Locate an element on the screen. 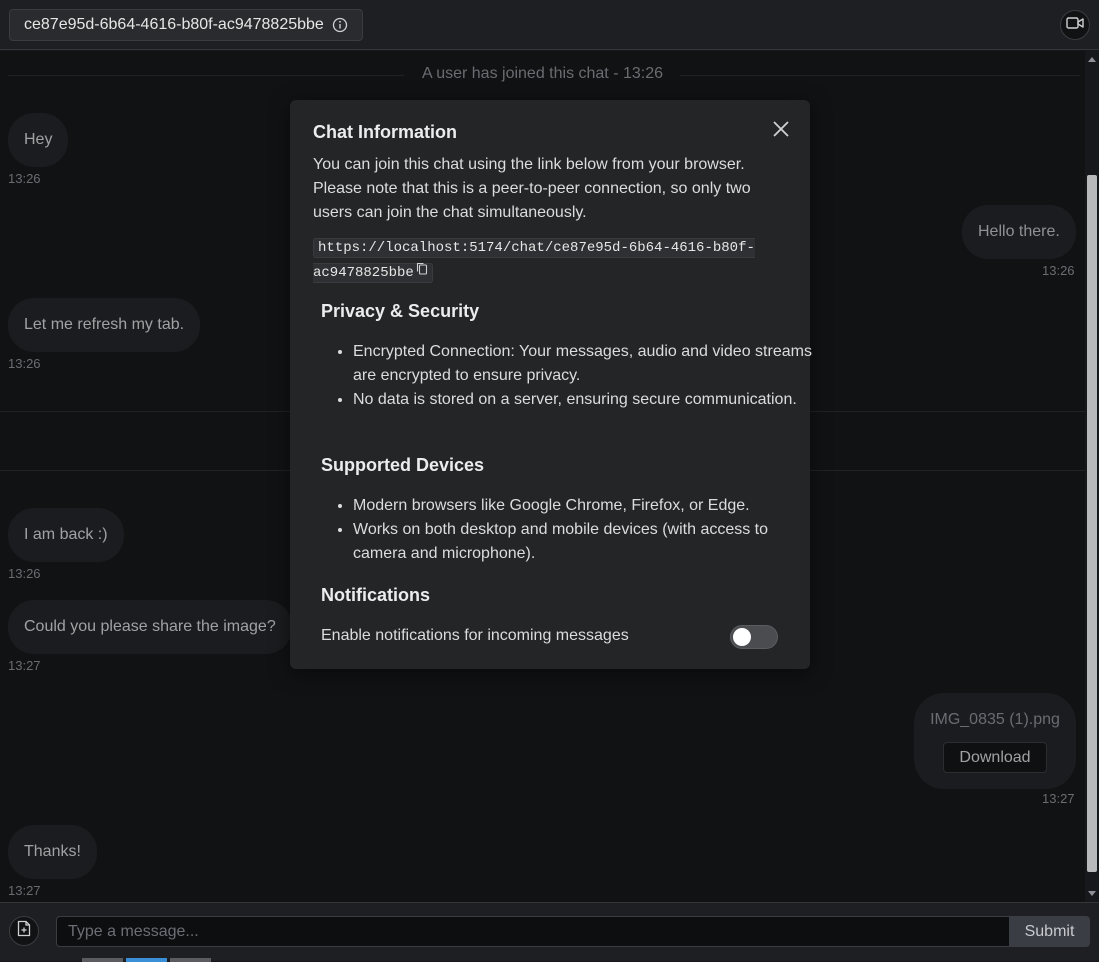  message-composer: Submit is located at coordinates (549, 932).